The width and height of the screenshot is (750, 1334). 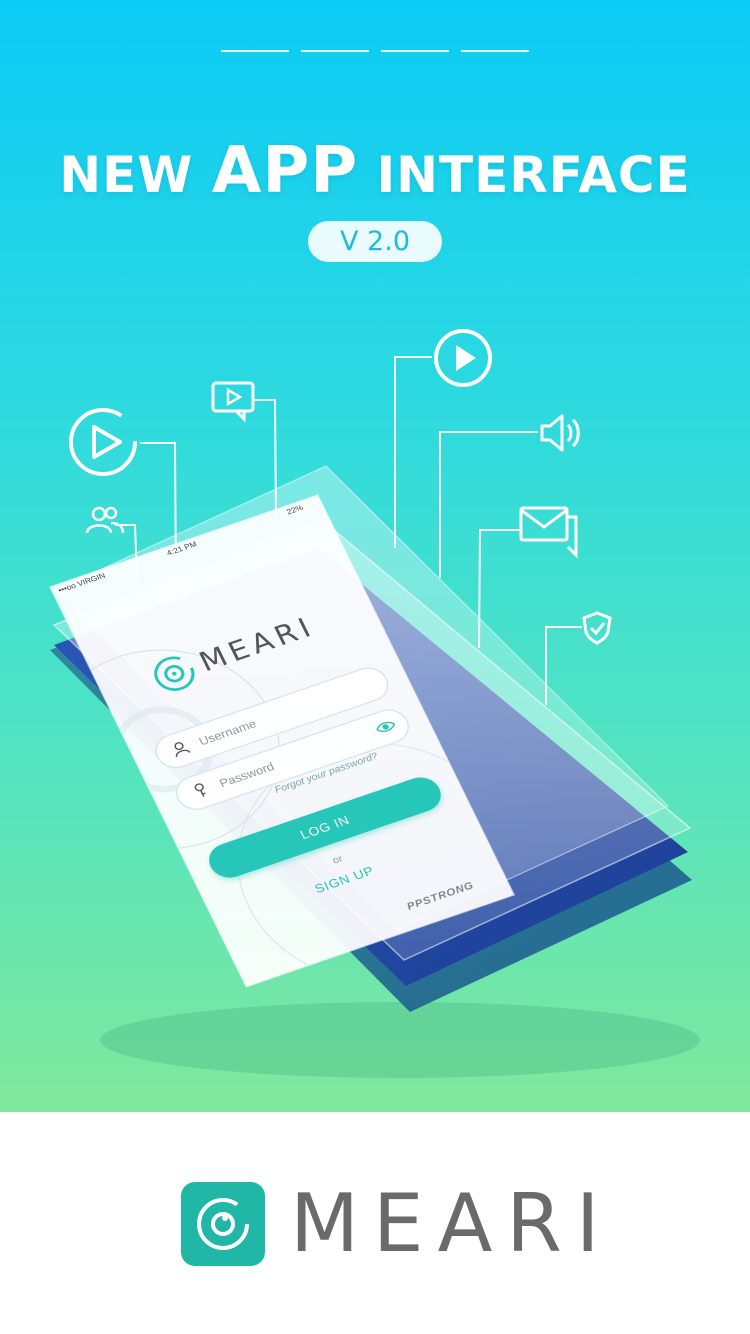 What do you see at coordinates (247, 774) in the screenshot?
I see `password-placeholder: Password` at bounding box center [247, 774].